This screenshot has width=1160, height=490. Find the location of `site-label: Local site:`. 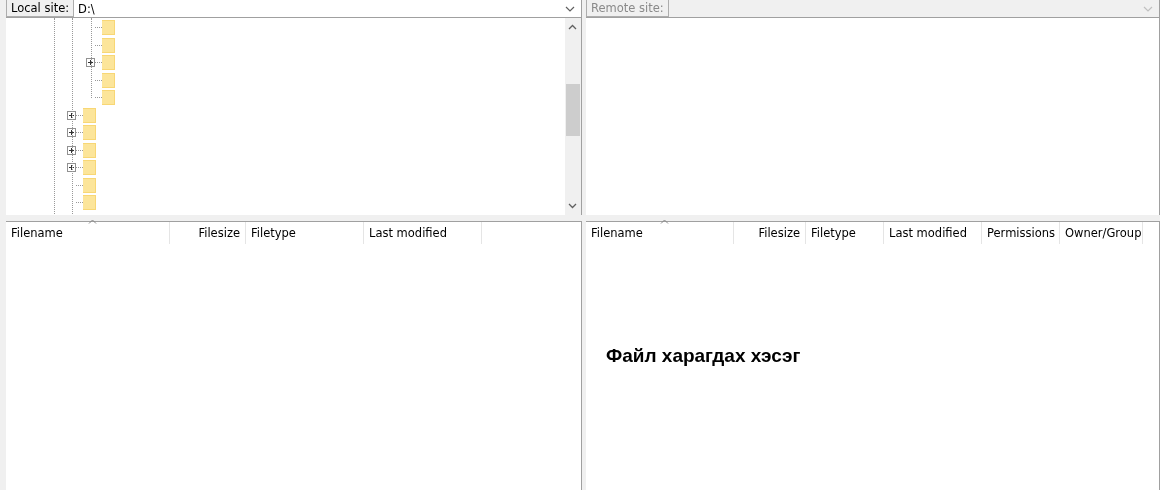

site-label: Local site: is located at coordinates (40, 8).